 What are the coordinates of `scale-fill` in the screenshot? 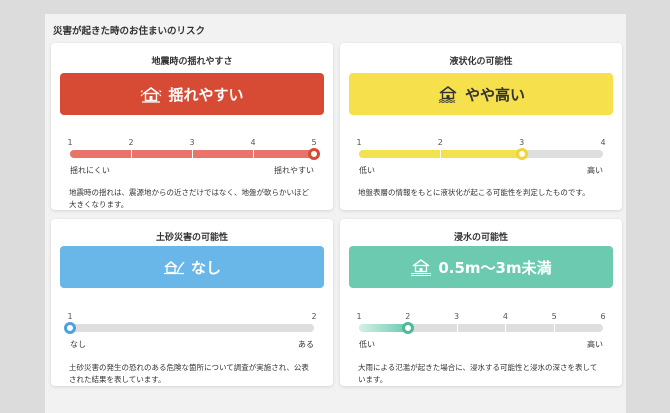 It's located at (383, 328).